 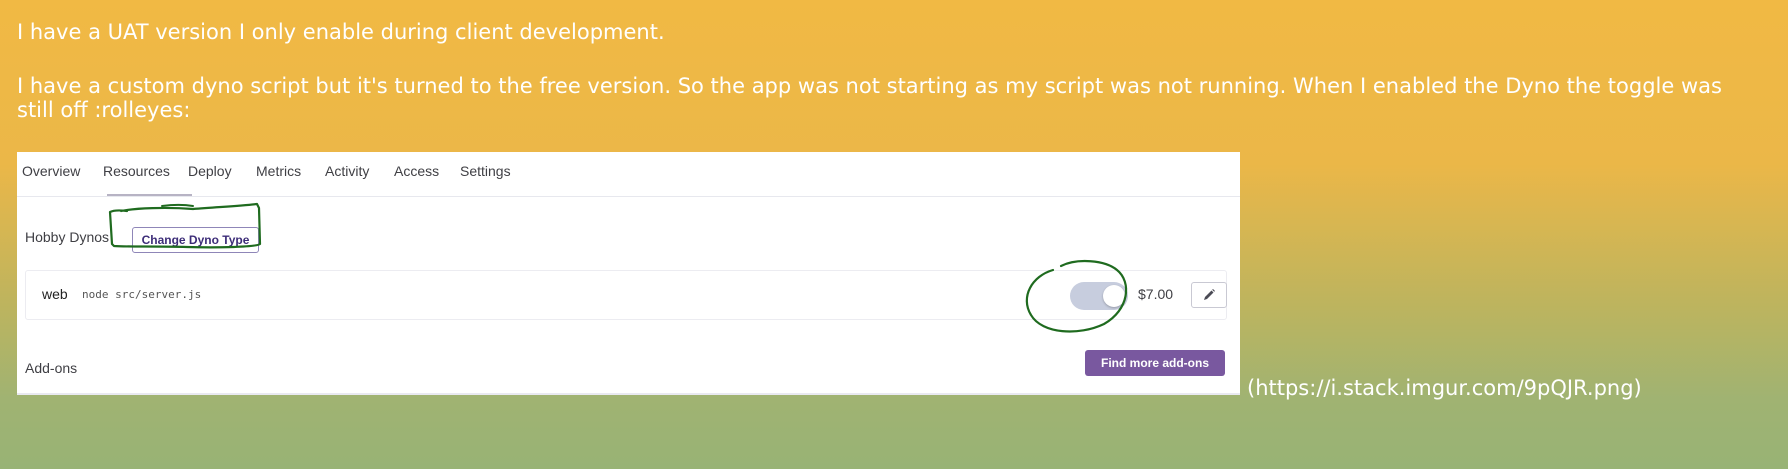 I want to click on pencil-icon, so click(x=1209, y=294).